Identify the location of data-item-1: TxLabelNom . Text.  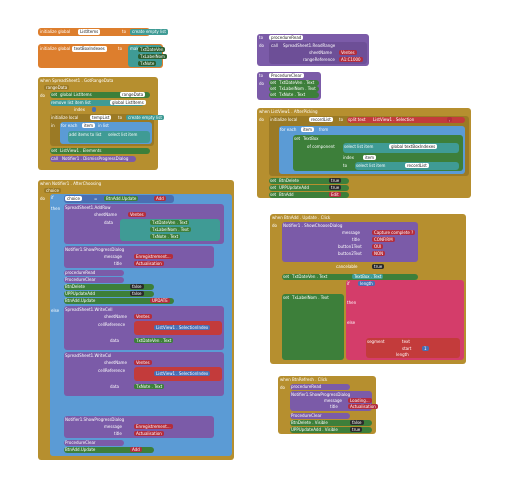
(170, 229).